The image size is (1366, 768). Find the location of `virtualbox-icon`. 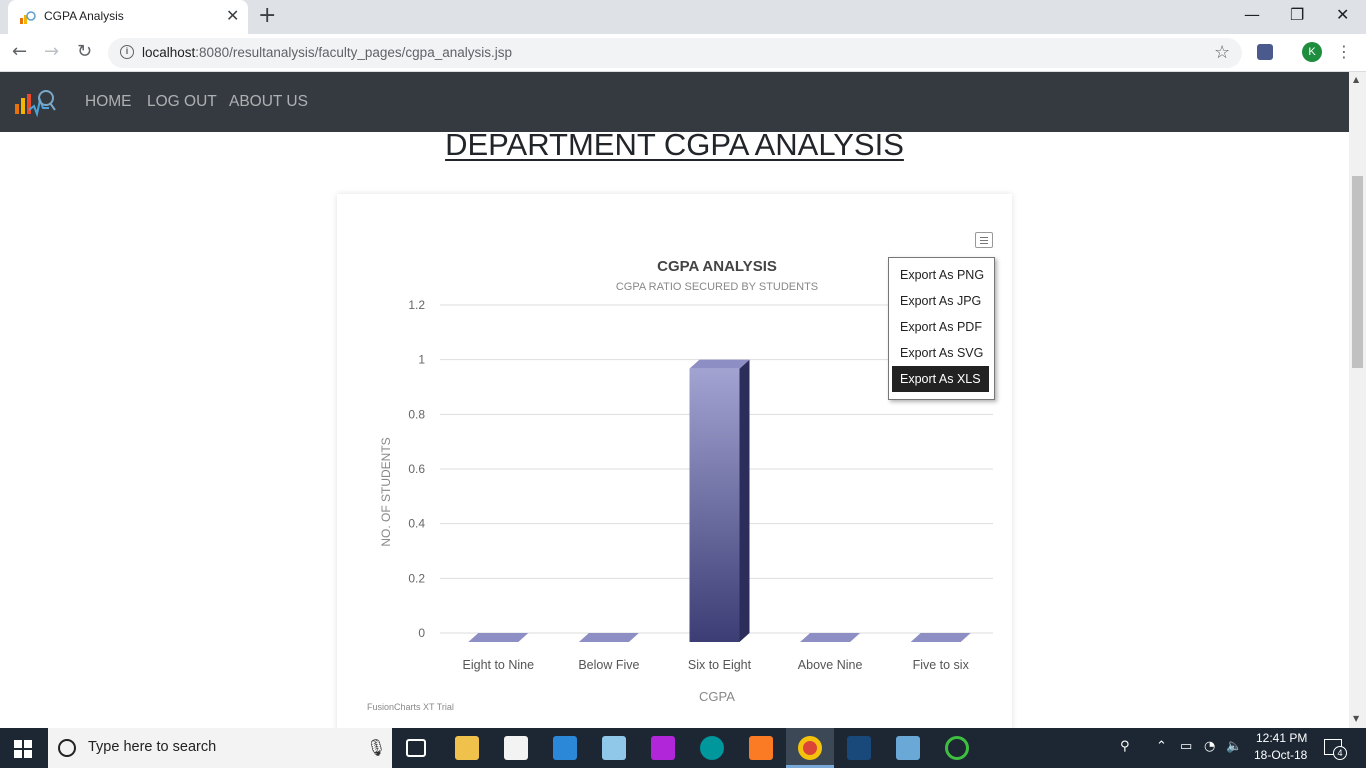

virtualbox-icon is located at coordinates (908, 748).